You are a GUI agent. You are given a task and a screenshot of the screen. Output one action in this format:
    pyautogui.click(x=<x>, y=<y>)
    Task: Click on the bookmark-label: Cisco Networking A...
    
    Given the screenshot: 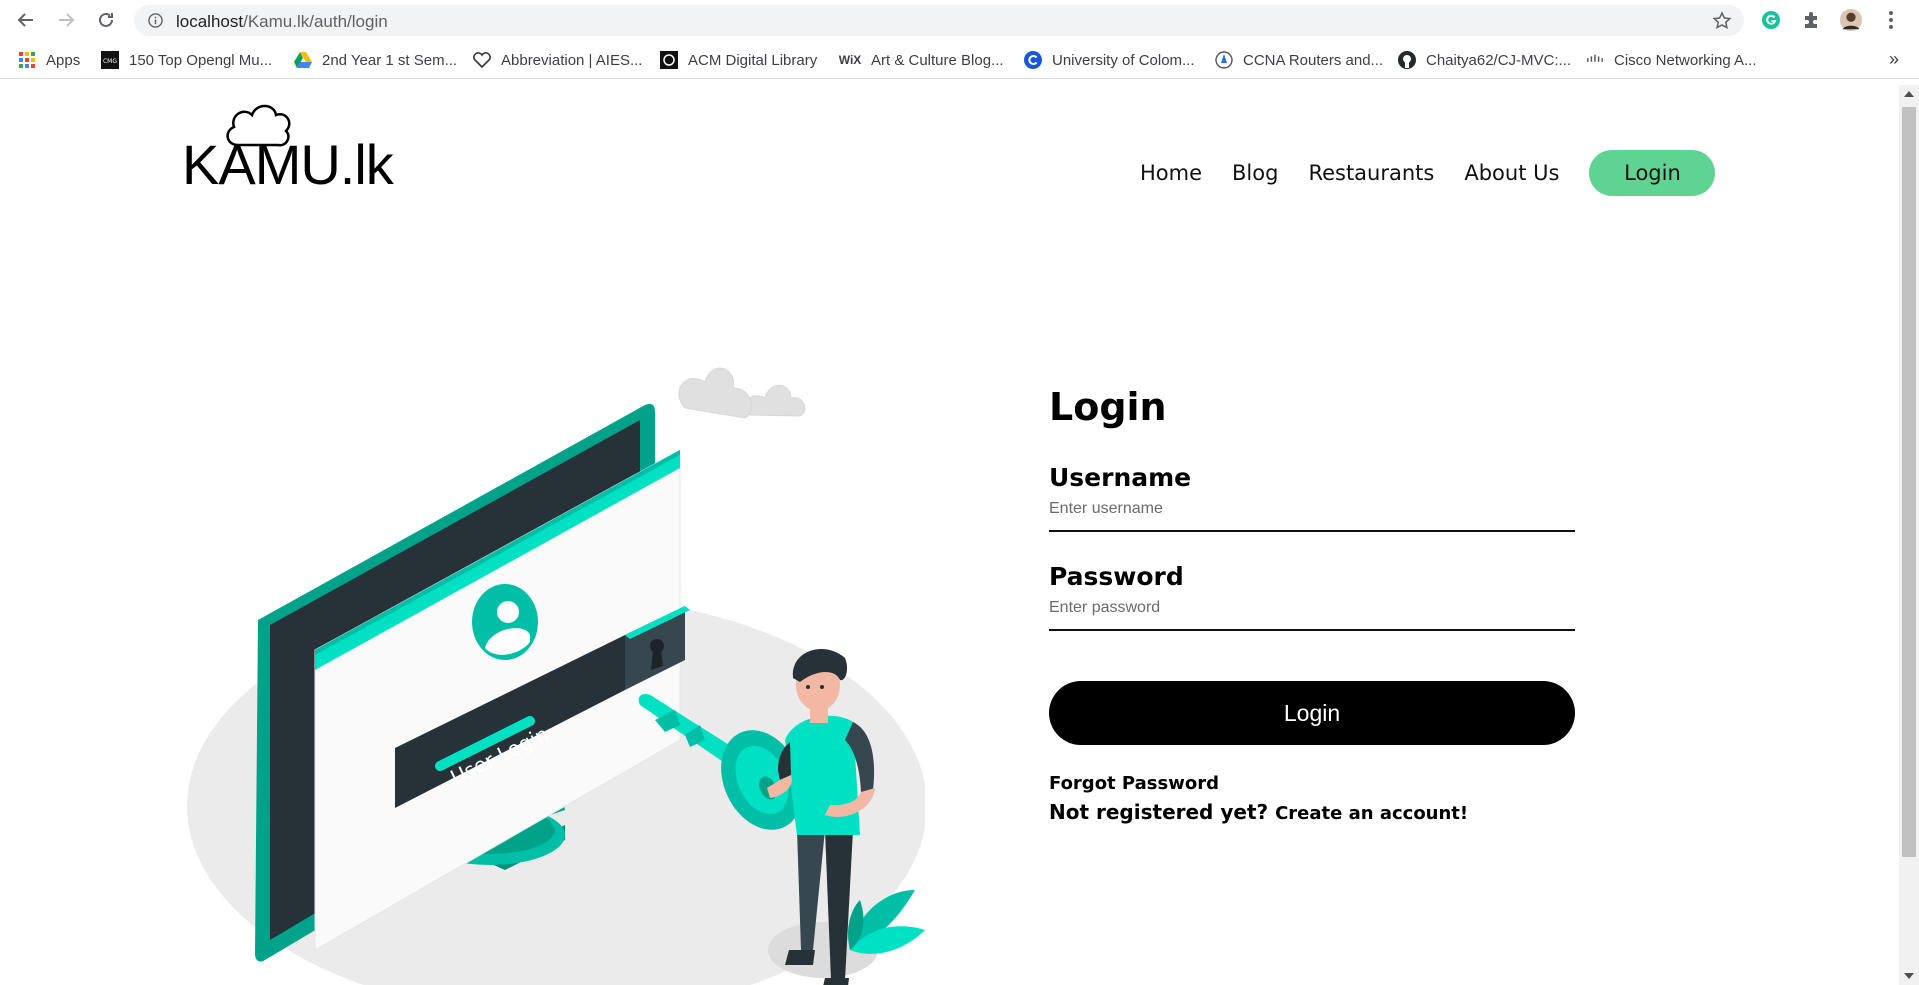 What is the action you would take?
    pyautogui.click(x=1685, y=60)
    